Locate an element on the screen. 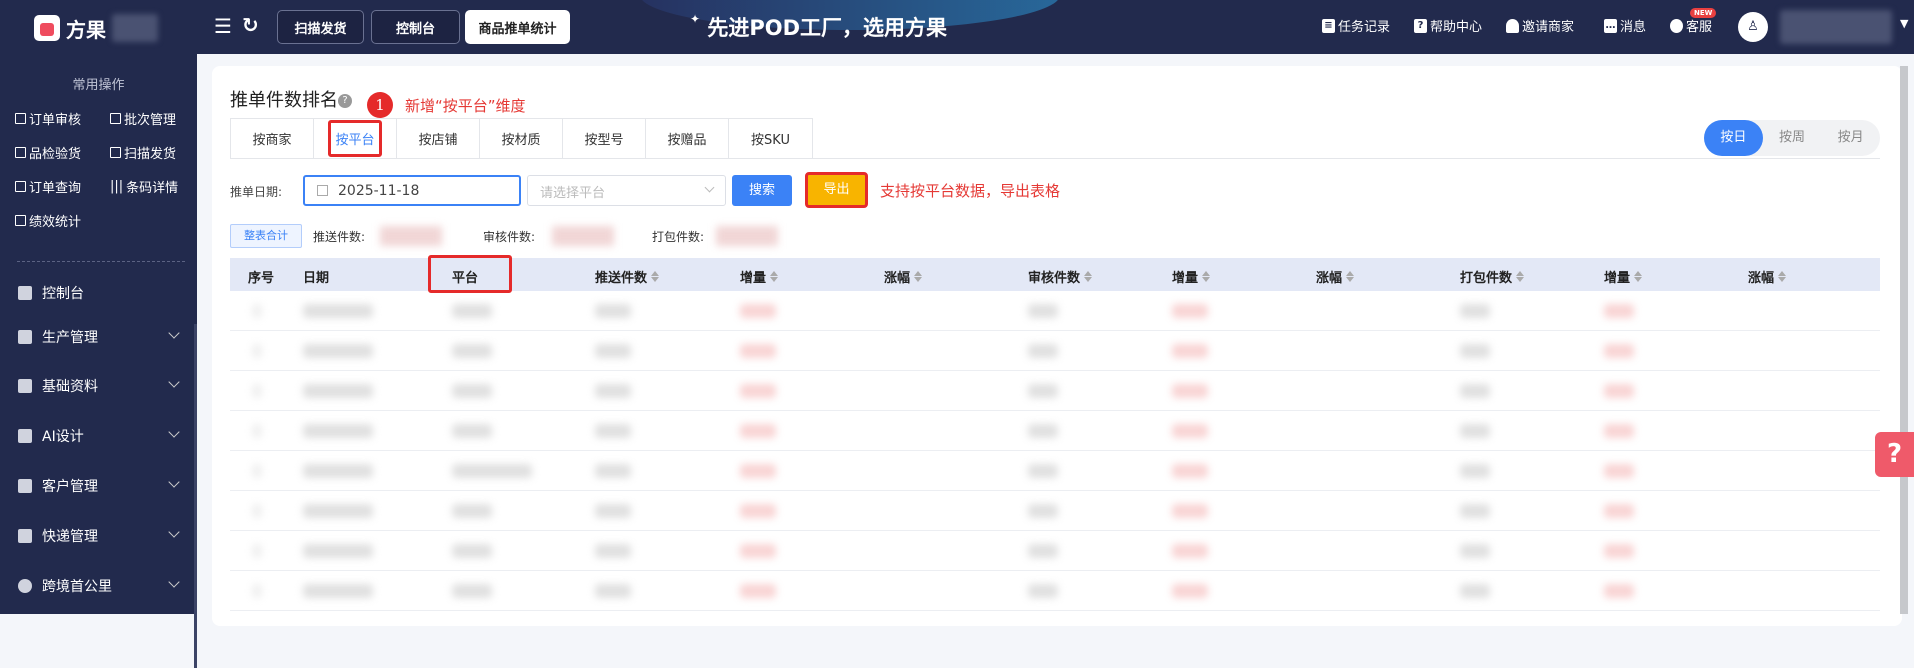 The height and width of the screenshot is (668, 1914). annotation-badge: 1 is located at coordinates (380, 105).